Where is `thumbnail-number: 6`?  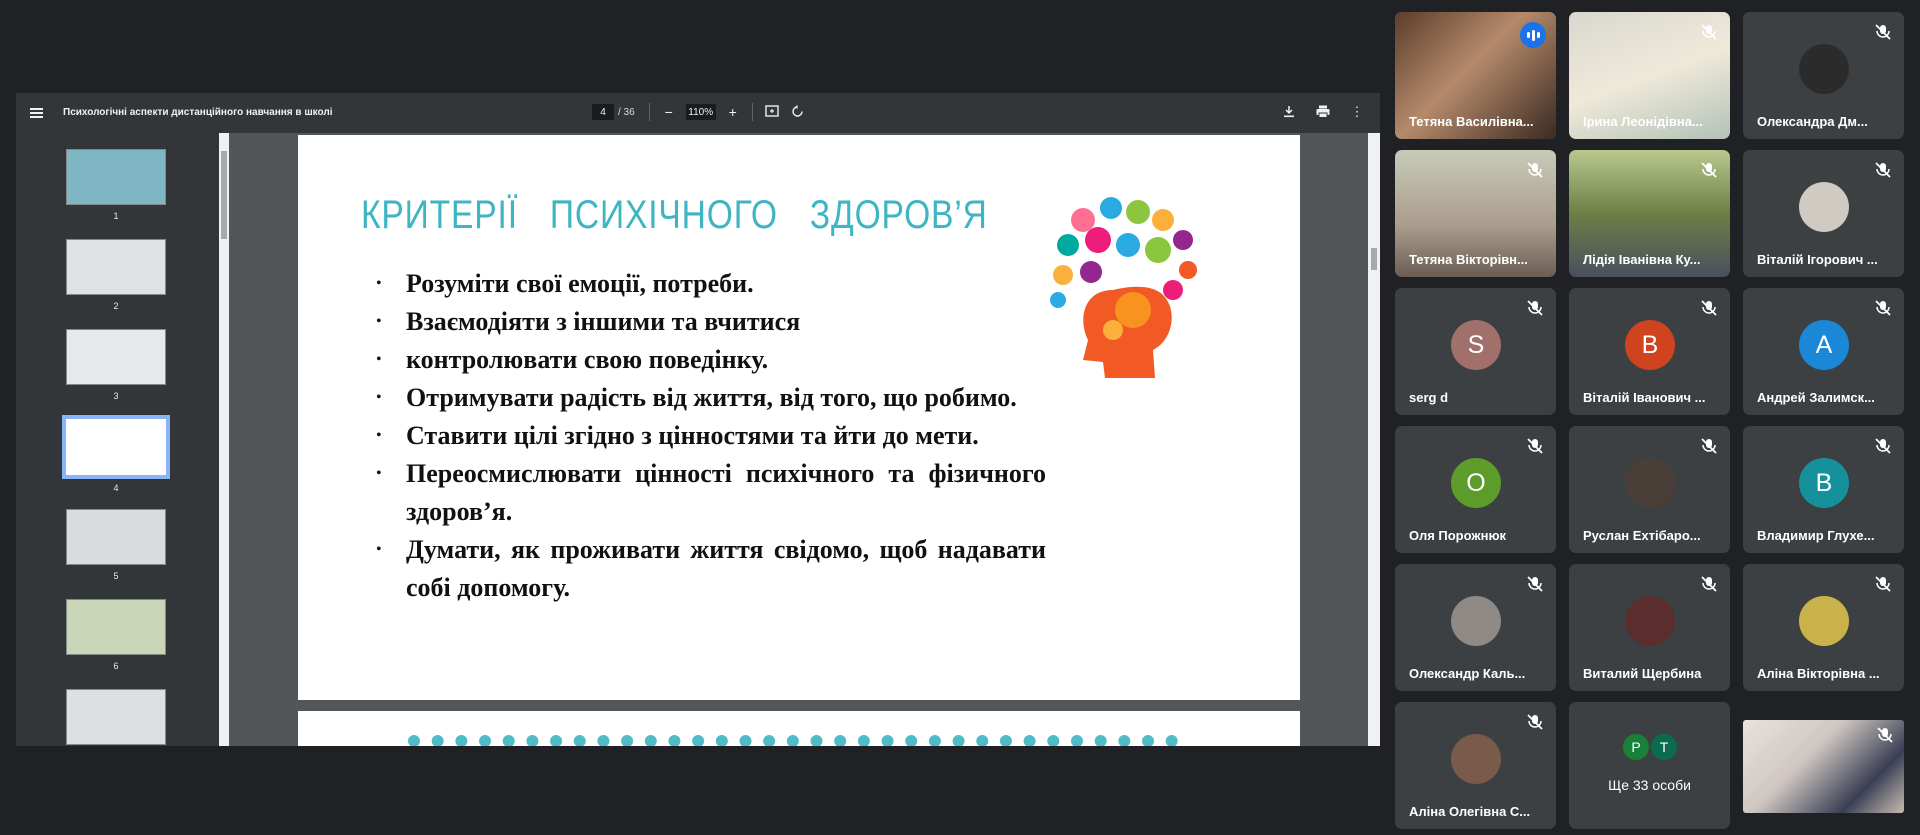 thumbnail-number: 6 is located at coordinates (116, 666).